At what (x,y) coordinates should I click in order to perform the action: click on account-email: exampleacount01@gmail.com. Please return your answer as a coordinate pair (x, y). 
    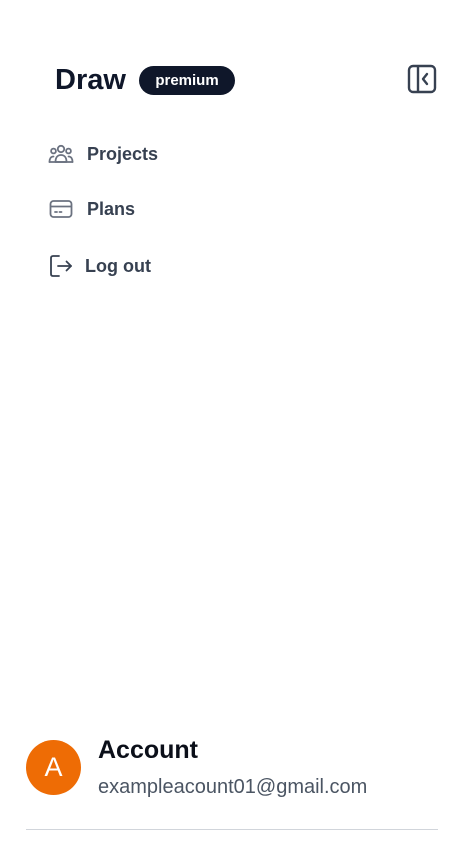
    Looking at the image, I should click on (233, 787).